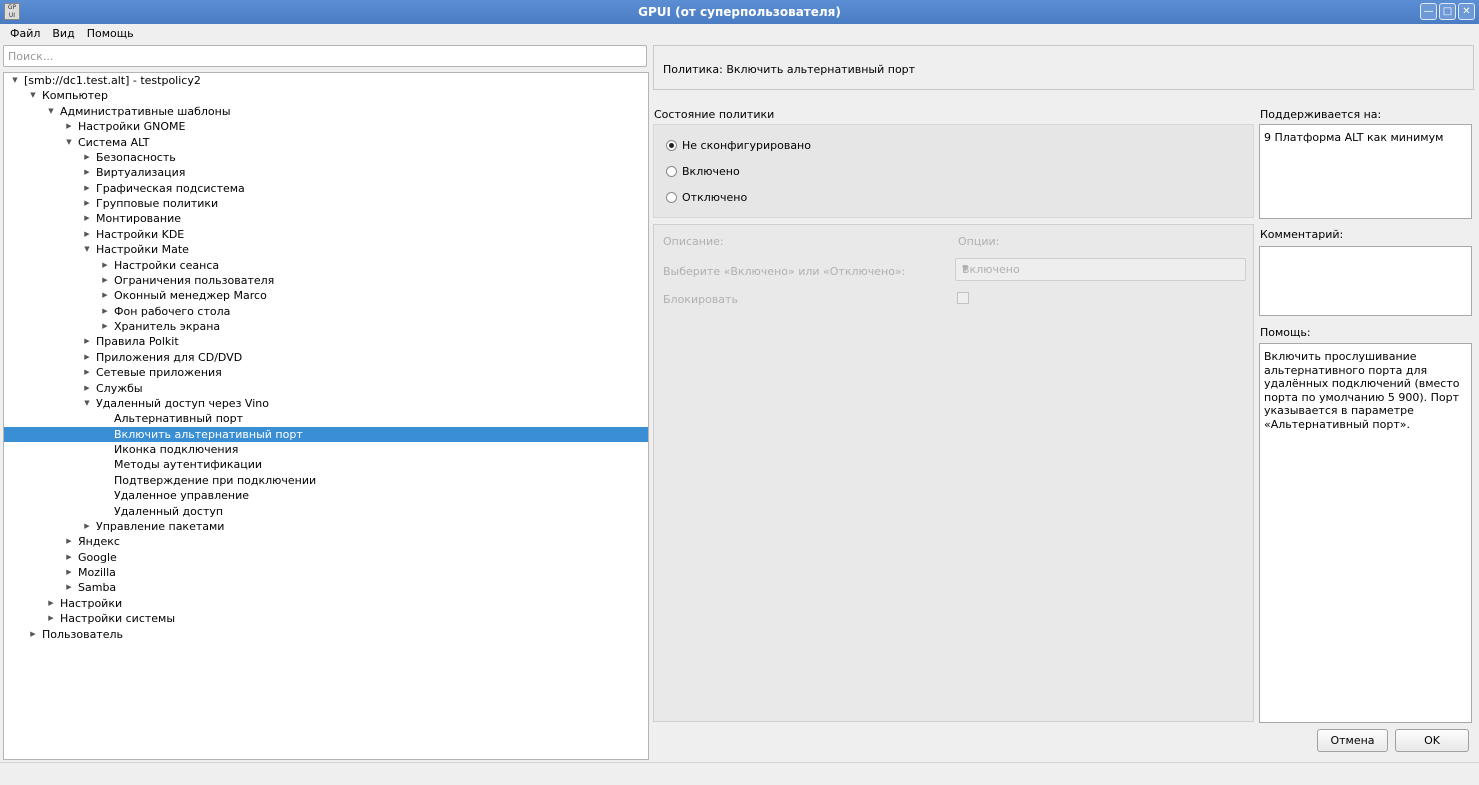 This screenshot has width=1479, height=785. What do you see at coordinates (326, 95) in the screenshot?
I see `tree-node: ▼ Компьютер` at bounding box center [326, 95].